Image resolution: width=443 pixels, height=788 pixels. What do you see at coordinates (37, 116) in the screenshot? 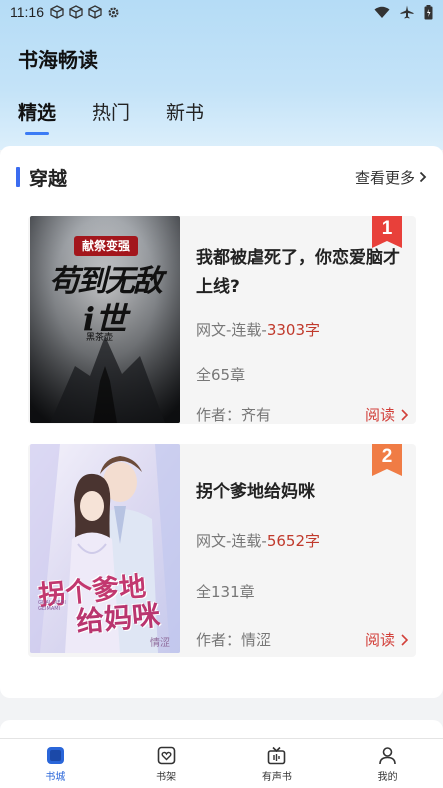
I see `tab-featured: 精选` at bounding box center [37, 116].